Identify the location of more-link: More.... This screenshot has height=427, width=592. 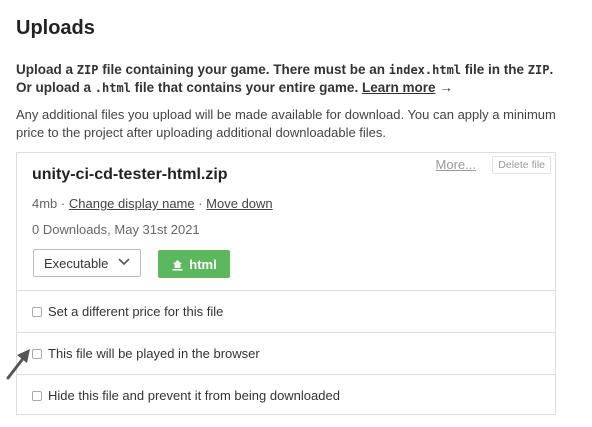
(456, 164).